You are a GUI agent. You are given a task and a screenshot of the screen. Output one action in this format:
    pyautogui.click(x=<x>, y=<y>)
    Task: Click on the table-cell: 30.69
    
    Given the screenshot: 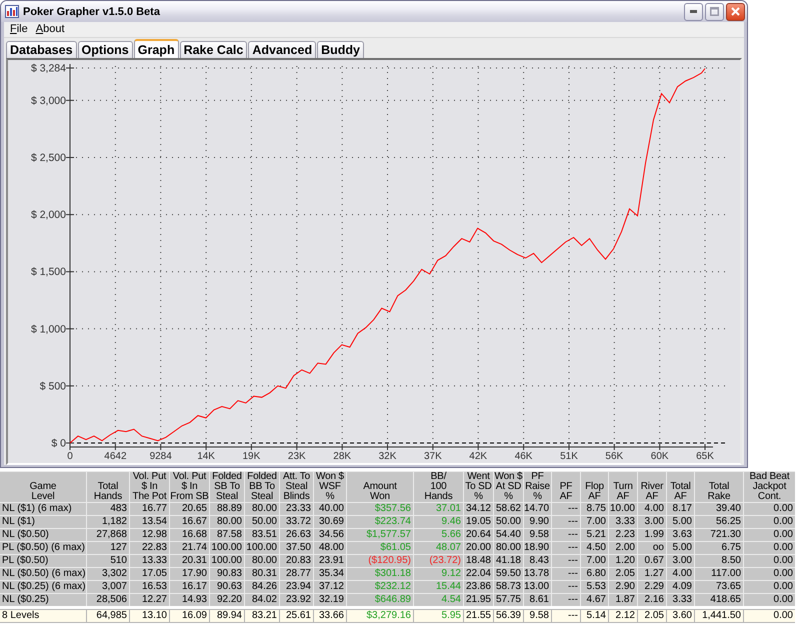 What is the action you would take?
    pyautogui.click(x=330, y=522)
    